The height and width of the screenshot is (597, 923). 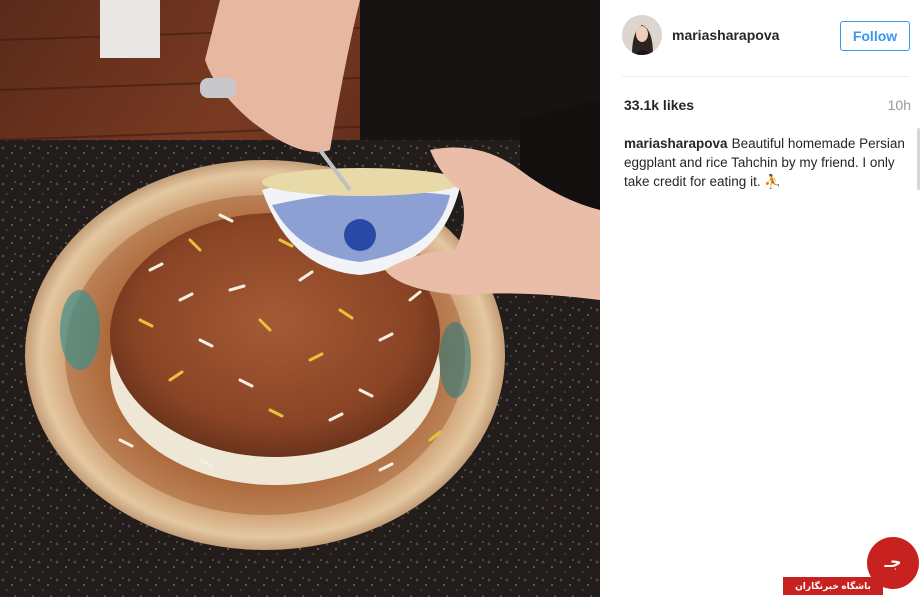 I want to click on avatar, so click(x=642, y=35).